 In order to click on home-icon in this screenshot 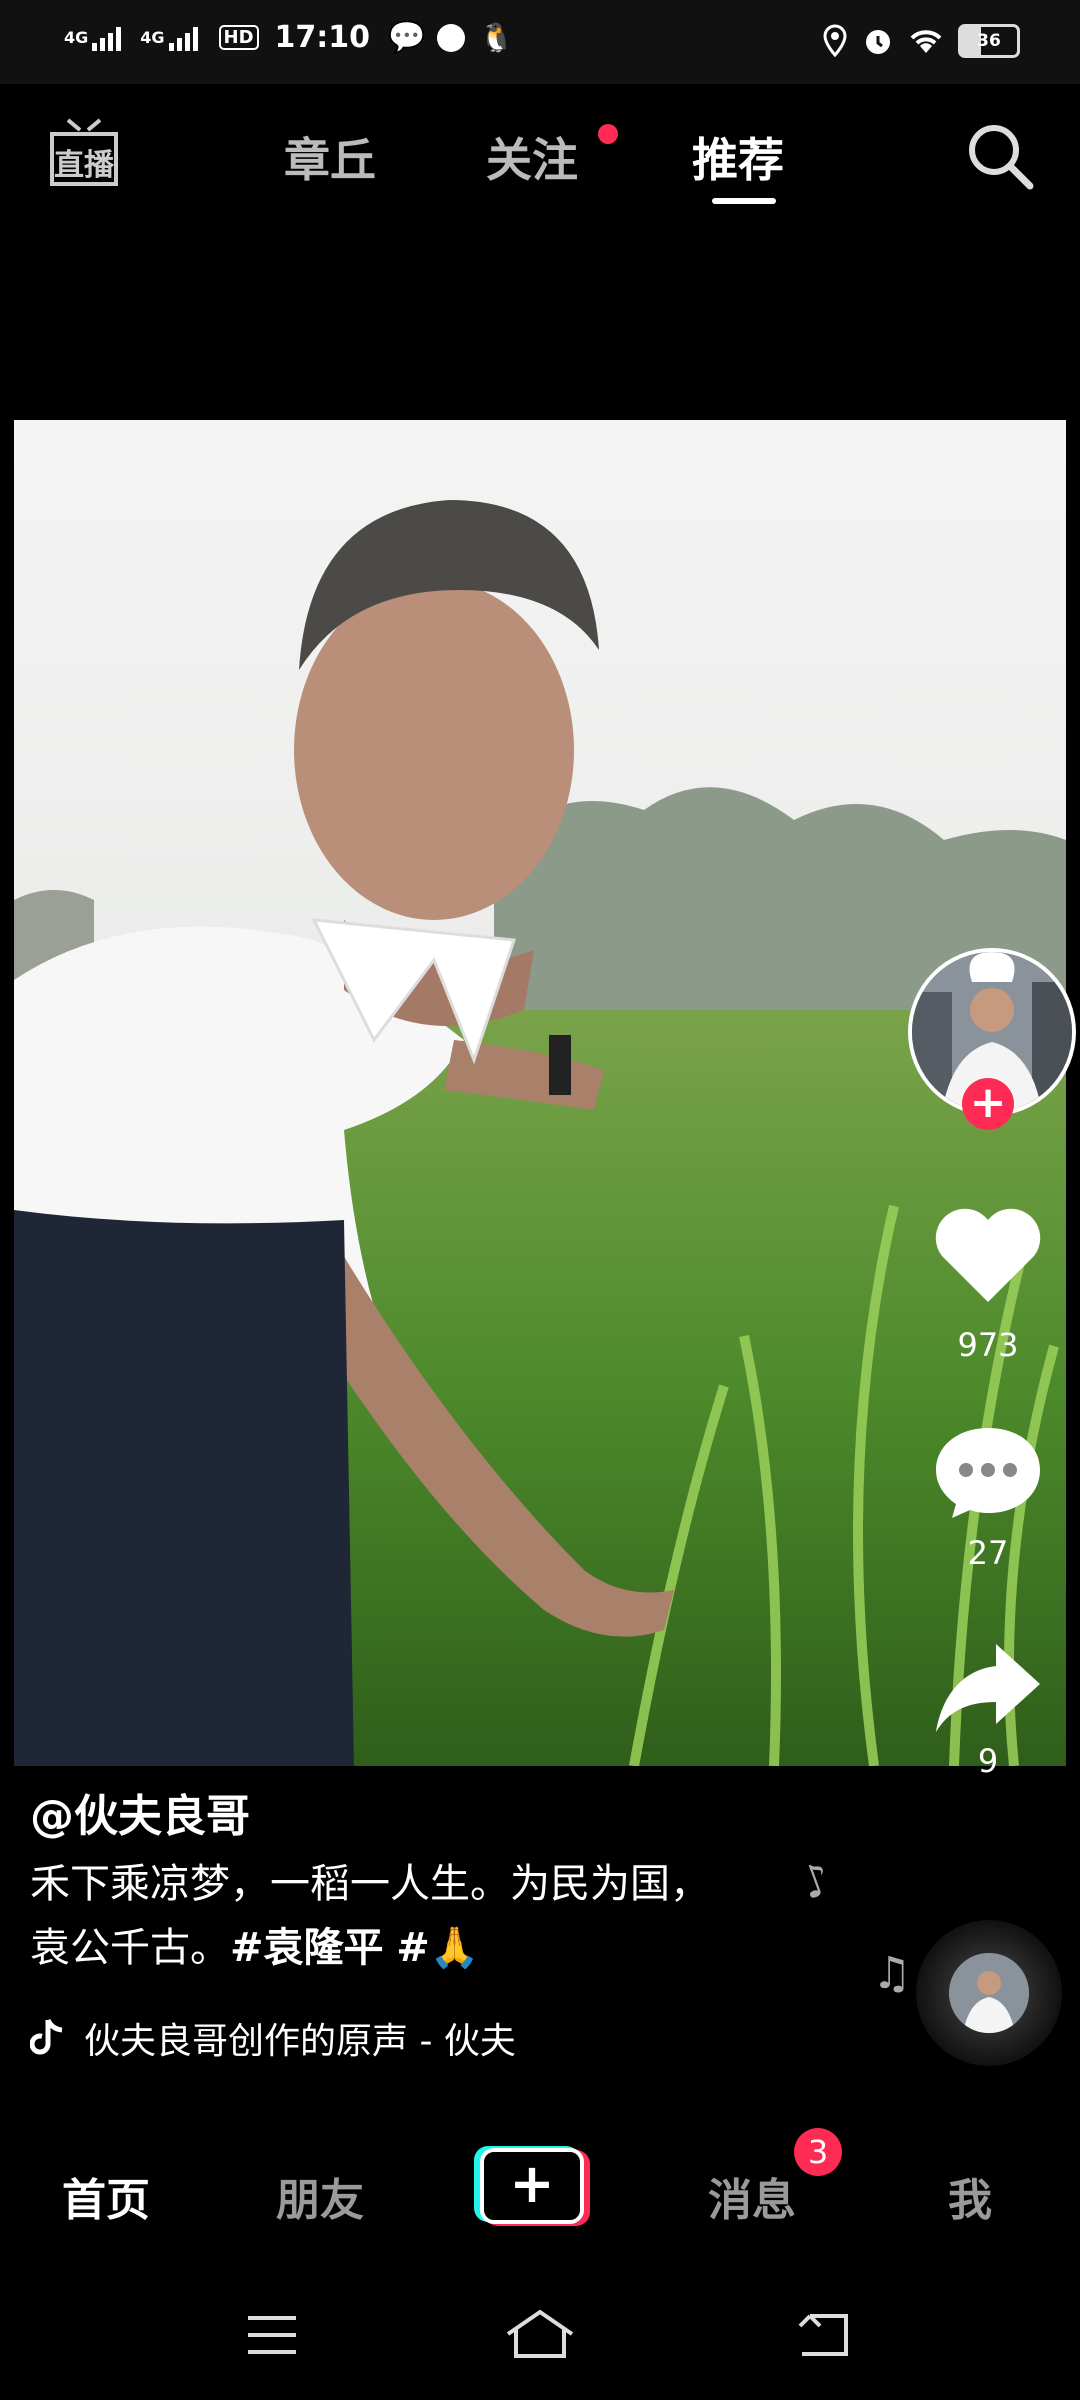, I will do `click(540, 2334)`.